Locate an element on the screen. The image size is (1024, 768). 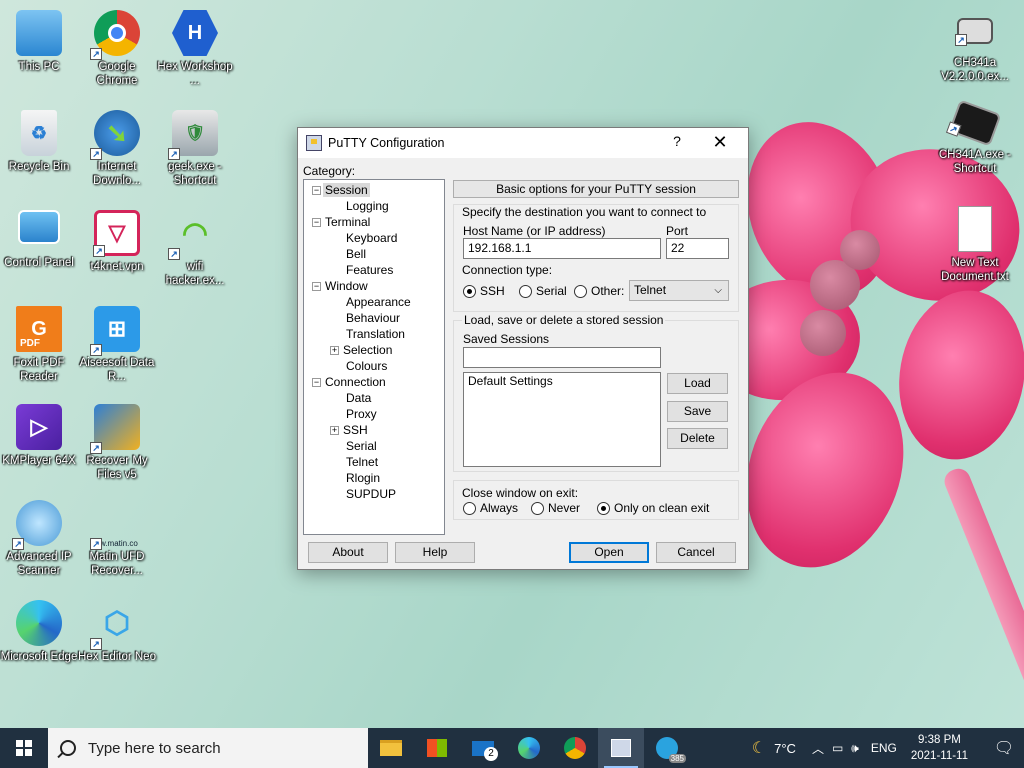
desktop-icon-kmplayer: ▷ KMPlayer 64X is located at coordinates (39, 436).